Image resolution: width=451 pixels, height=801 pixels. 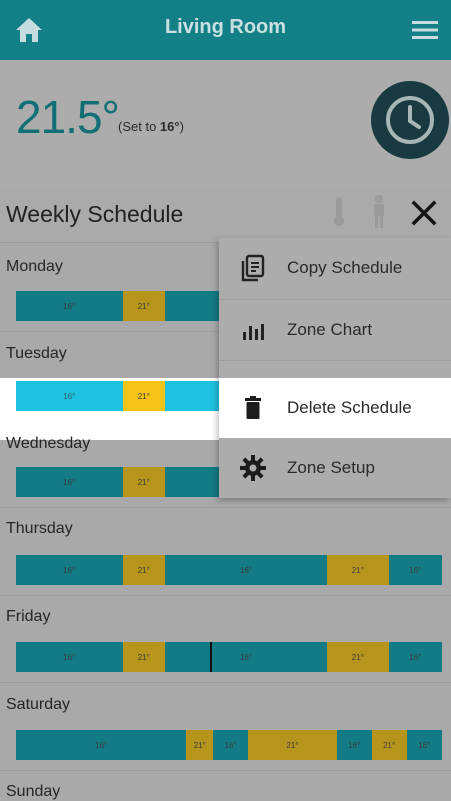 I want to click on schedule-bar-thursday: 16° 21° 16° 21° 16°, so click(x=229, y=570).